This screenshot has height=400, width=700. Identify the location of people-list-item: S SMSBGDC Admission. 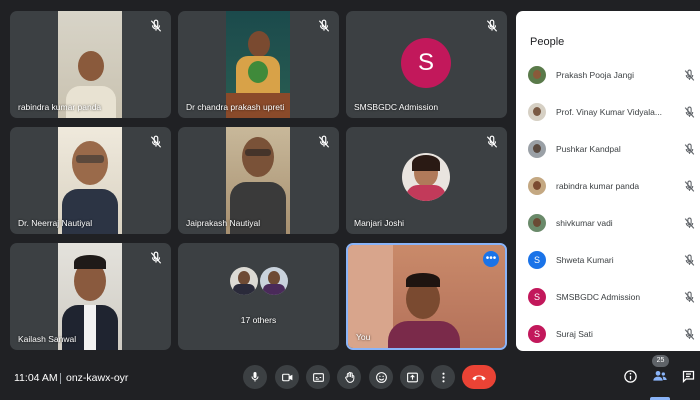
(612, 298).